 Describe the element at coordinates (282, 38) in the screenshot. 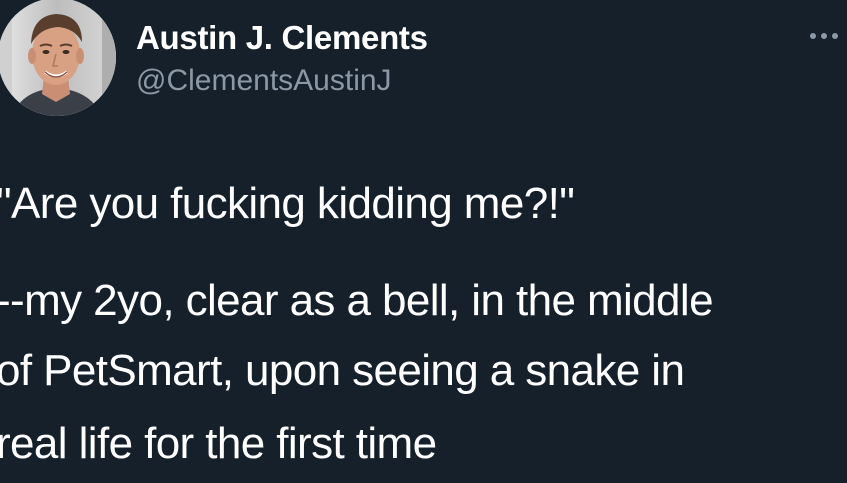

I see `display-name: Austin J. Clements` at that location.